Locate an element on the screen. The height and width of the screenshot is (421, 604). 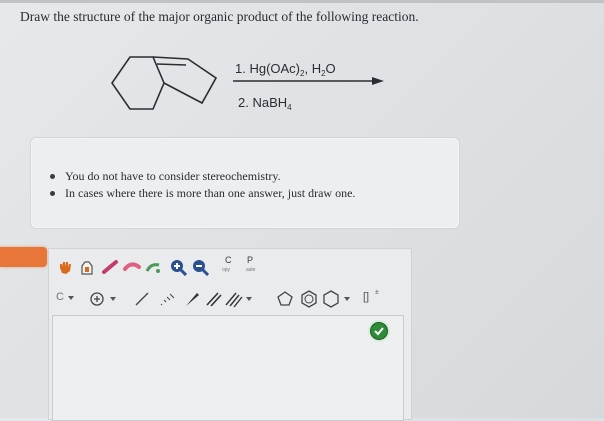
cyclopentane-icon is located at coordinates (285, 299).